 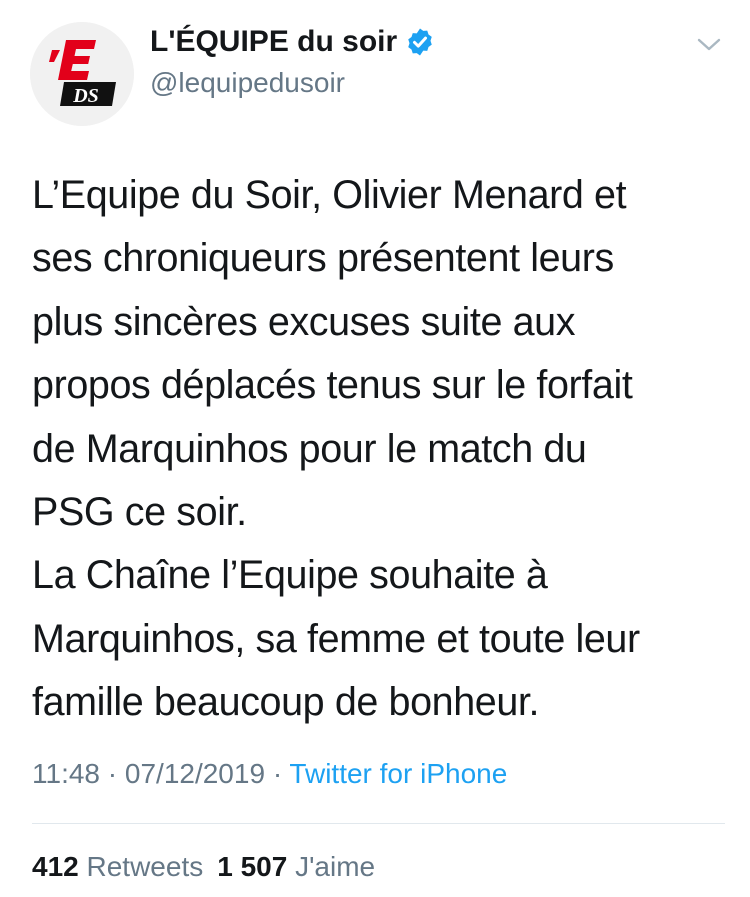 What do you see at coordinates (195, 773) in the screenshot?
I see `tweet-date: 07/12/2019` at bounding box center [195, 773].